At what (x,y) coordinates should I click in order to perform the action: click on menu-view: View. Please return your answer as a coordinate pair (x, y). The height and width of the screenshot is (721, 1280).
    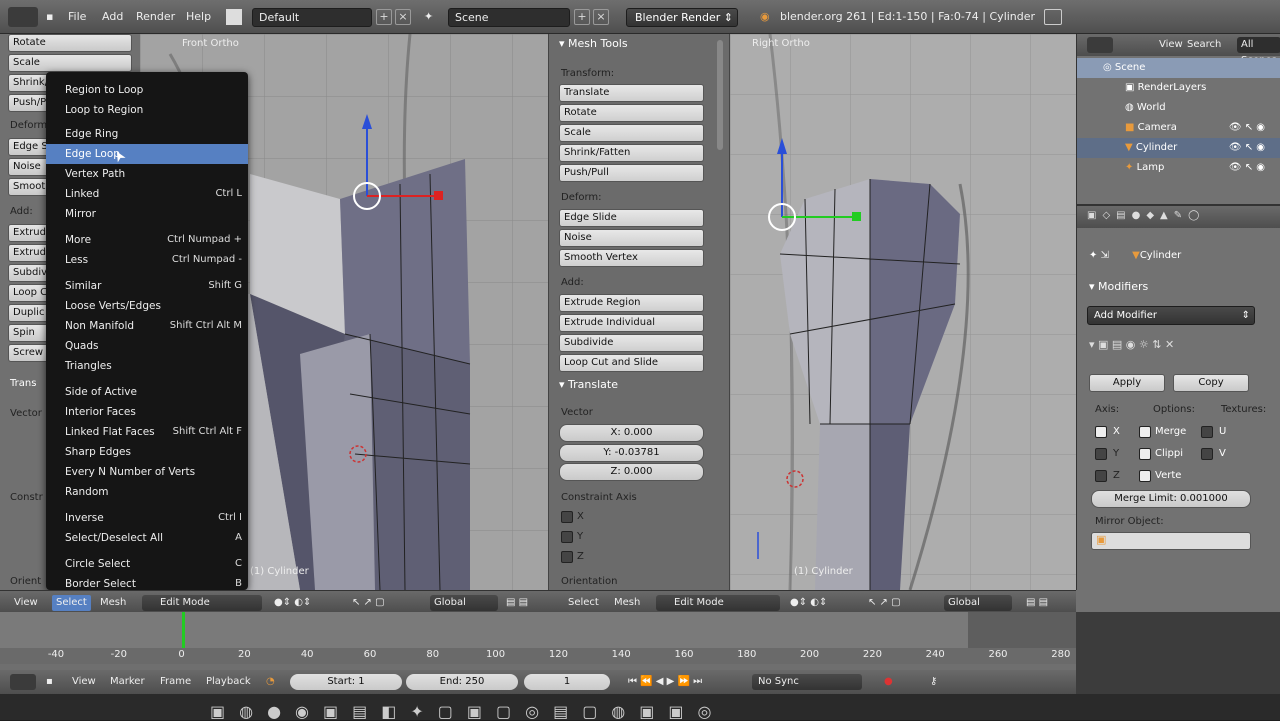
    Looking at the image, I should click on (26, 603).